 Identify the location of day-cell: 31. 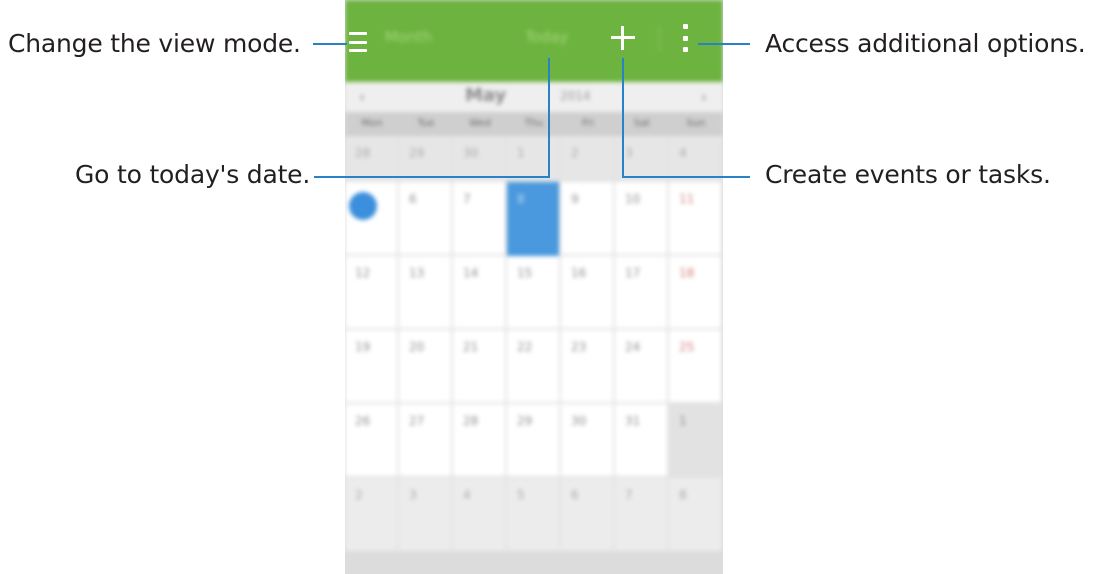
(642, 440).